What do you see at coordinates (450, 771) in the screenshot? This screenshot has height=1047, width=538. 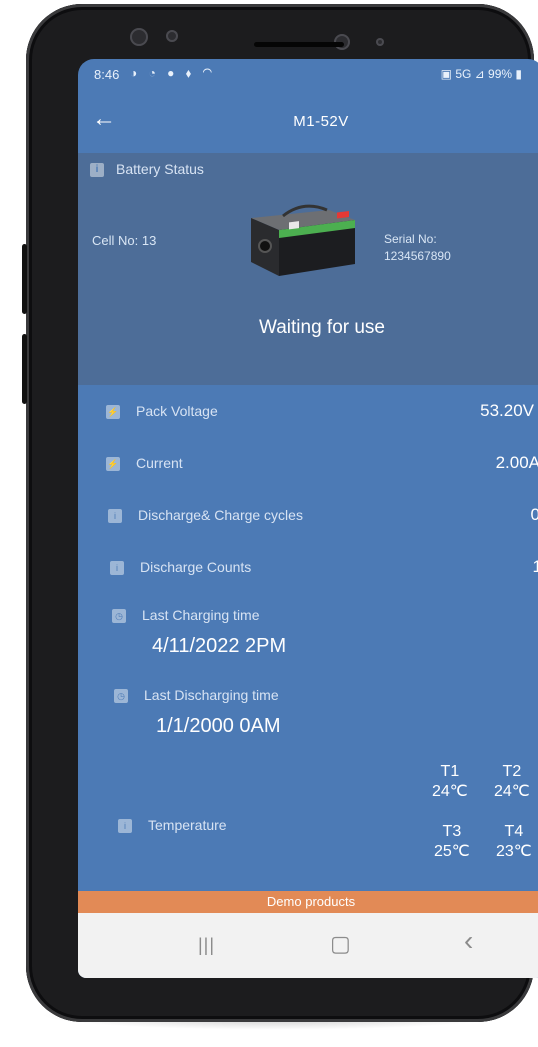 I see `temp-t1-label: T1` at bounding box center [450, 771].